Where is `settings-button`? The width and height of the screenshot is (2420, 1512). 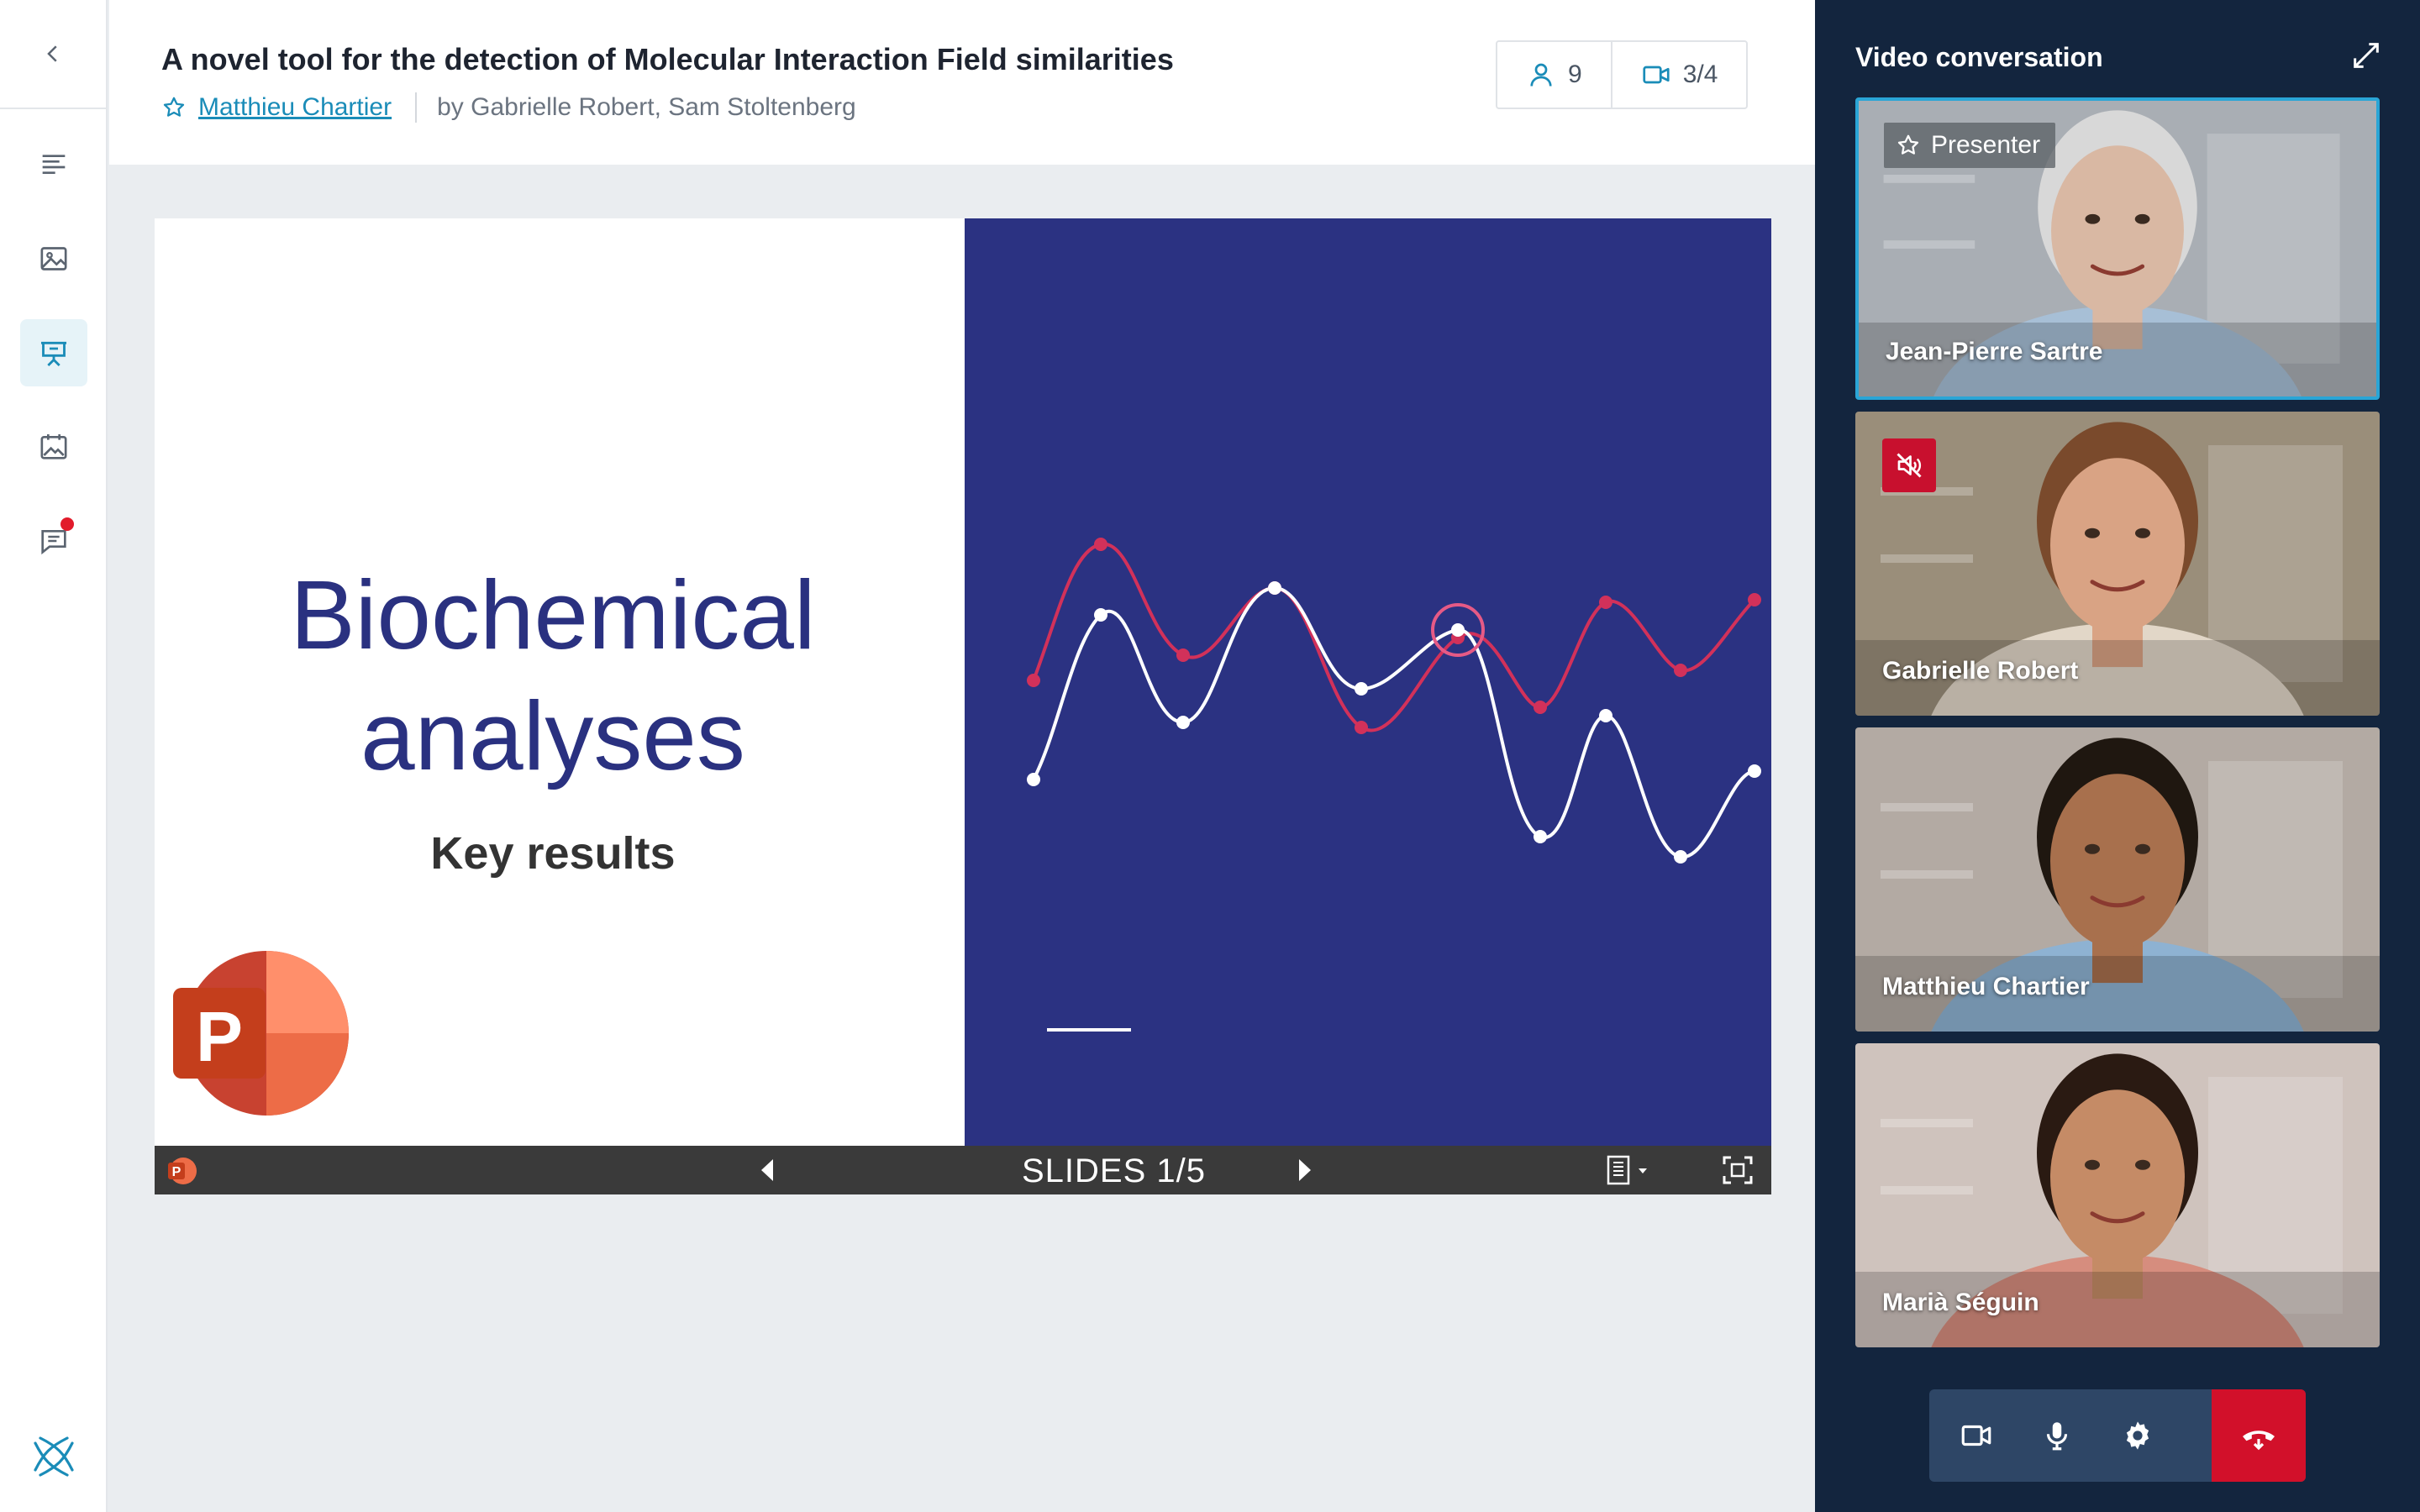
settings-button is located at coordinates (2137, 1435).